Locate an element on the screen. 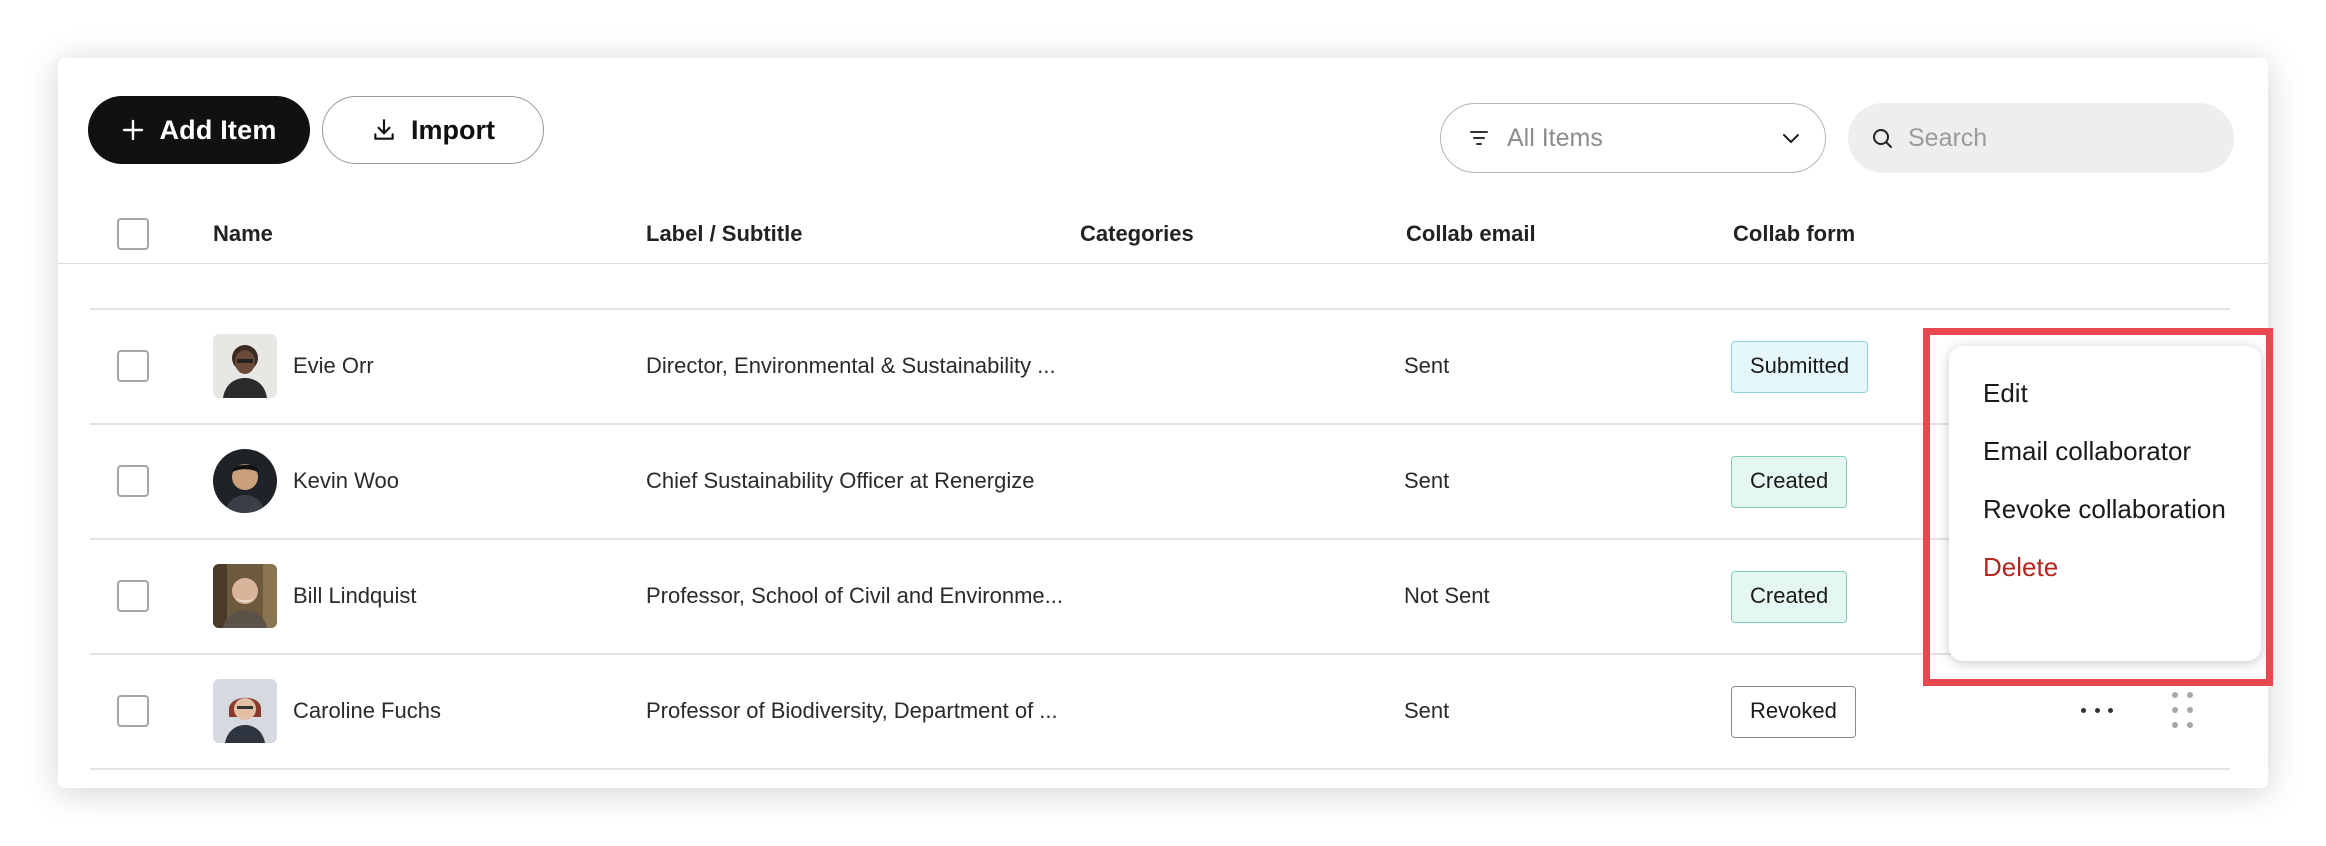 The image size is (2326, 846). column-header-collab-form: Collab form is located at coordinates (1794, 234).